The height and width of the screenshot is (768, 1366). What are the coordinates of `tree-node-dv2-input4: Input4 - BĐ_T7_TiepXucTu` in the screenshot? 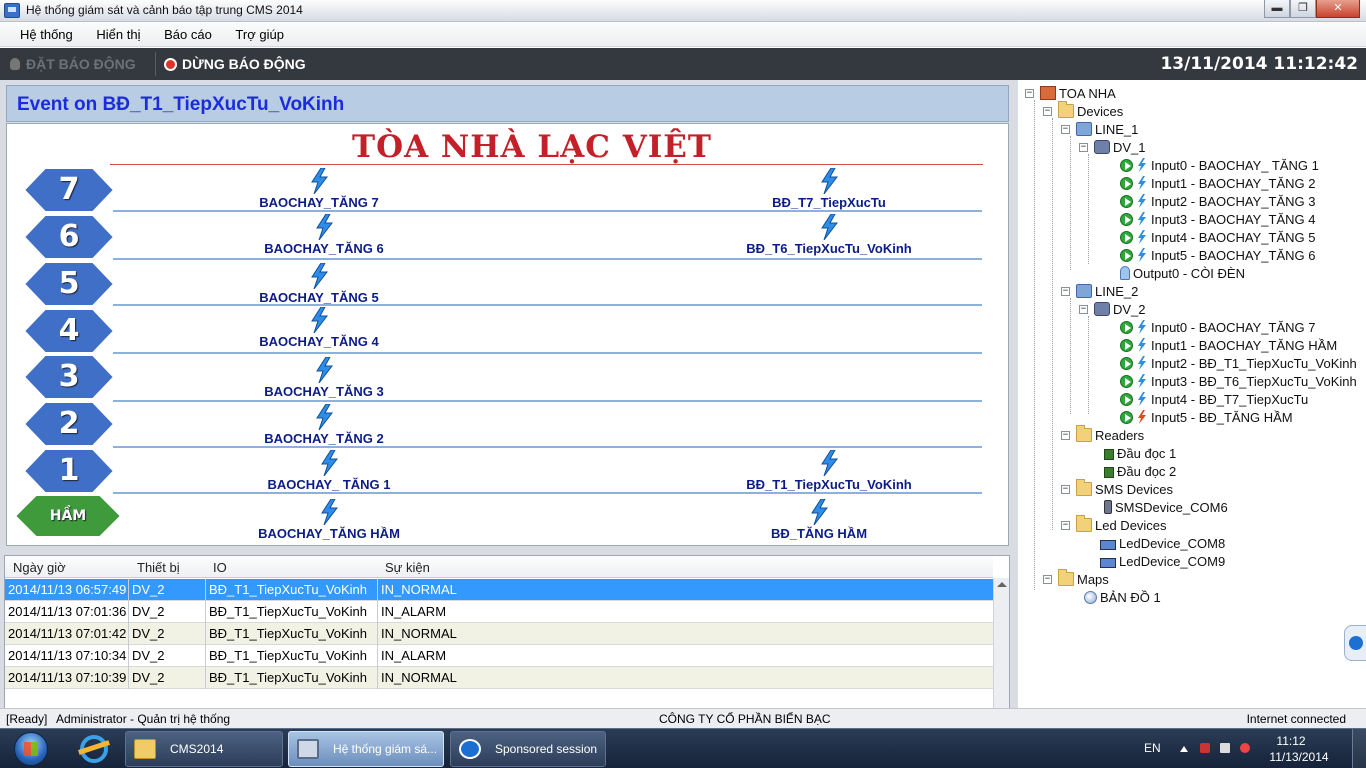 It's located at (1214, 399).